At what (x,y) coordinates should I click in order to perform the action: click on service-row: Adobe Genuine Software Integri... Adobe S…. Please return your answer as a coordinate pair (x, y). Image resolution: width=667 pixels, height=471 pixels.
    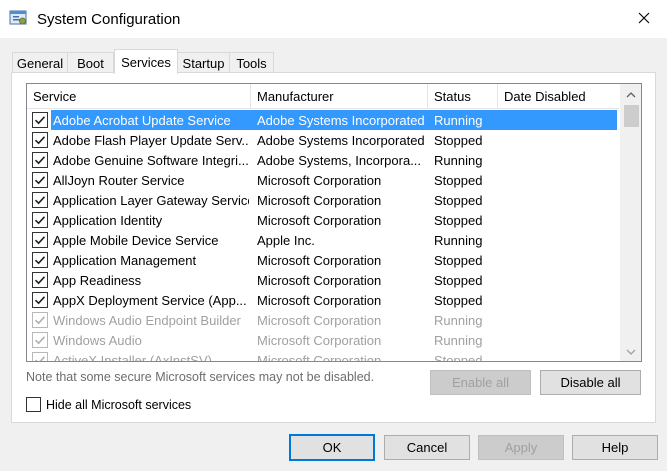
    Looking at the image, I should click on (323, 160).